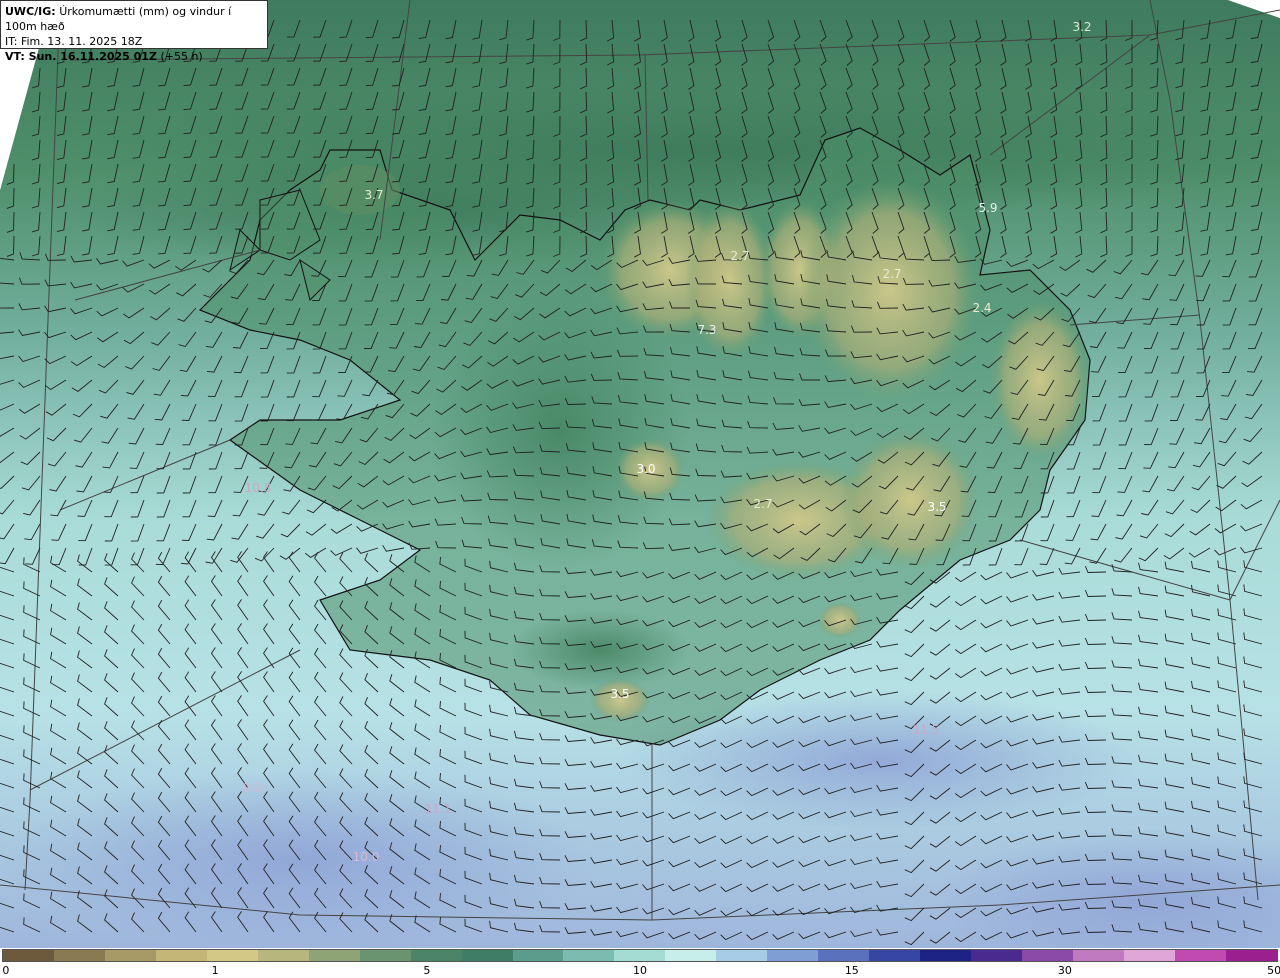  What do you see at coordinates (181, 56) in the screenshot?
I see `lead-time: (+55 h)` at bounding box center [181, 56].